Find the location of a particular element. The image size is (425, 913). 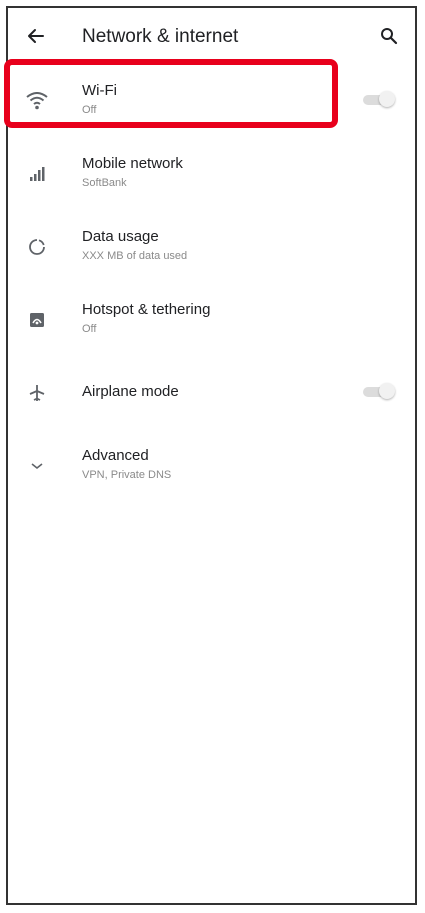

wifi-highlight-box is located at coordinates (171, 93).